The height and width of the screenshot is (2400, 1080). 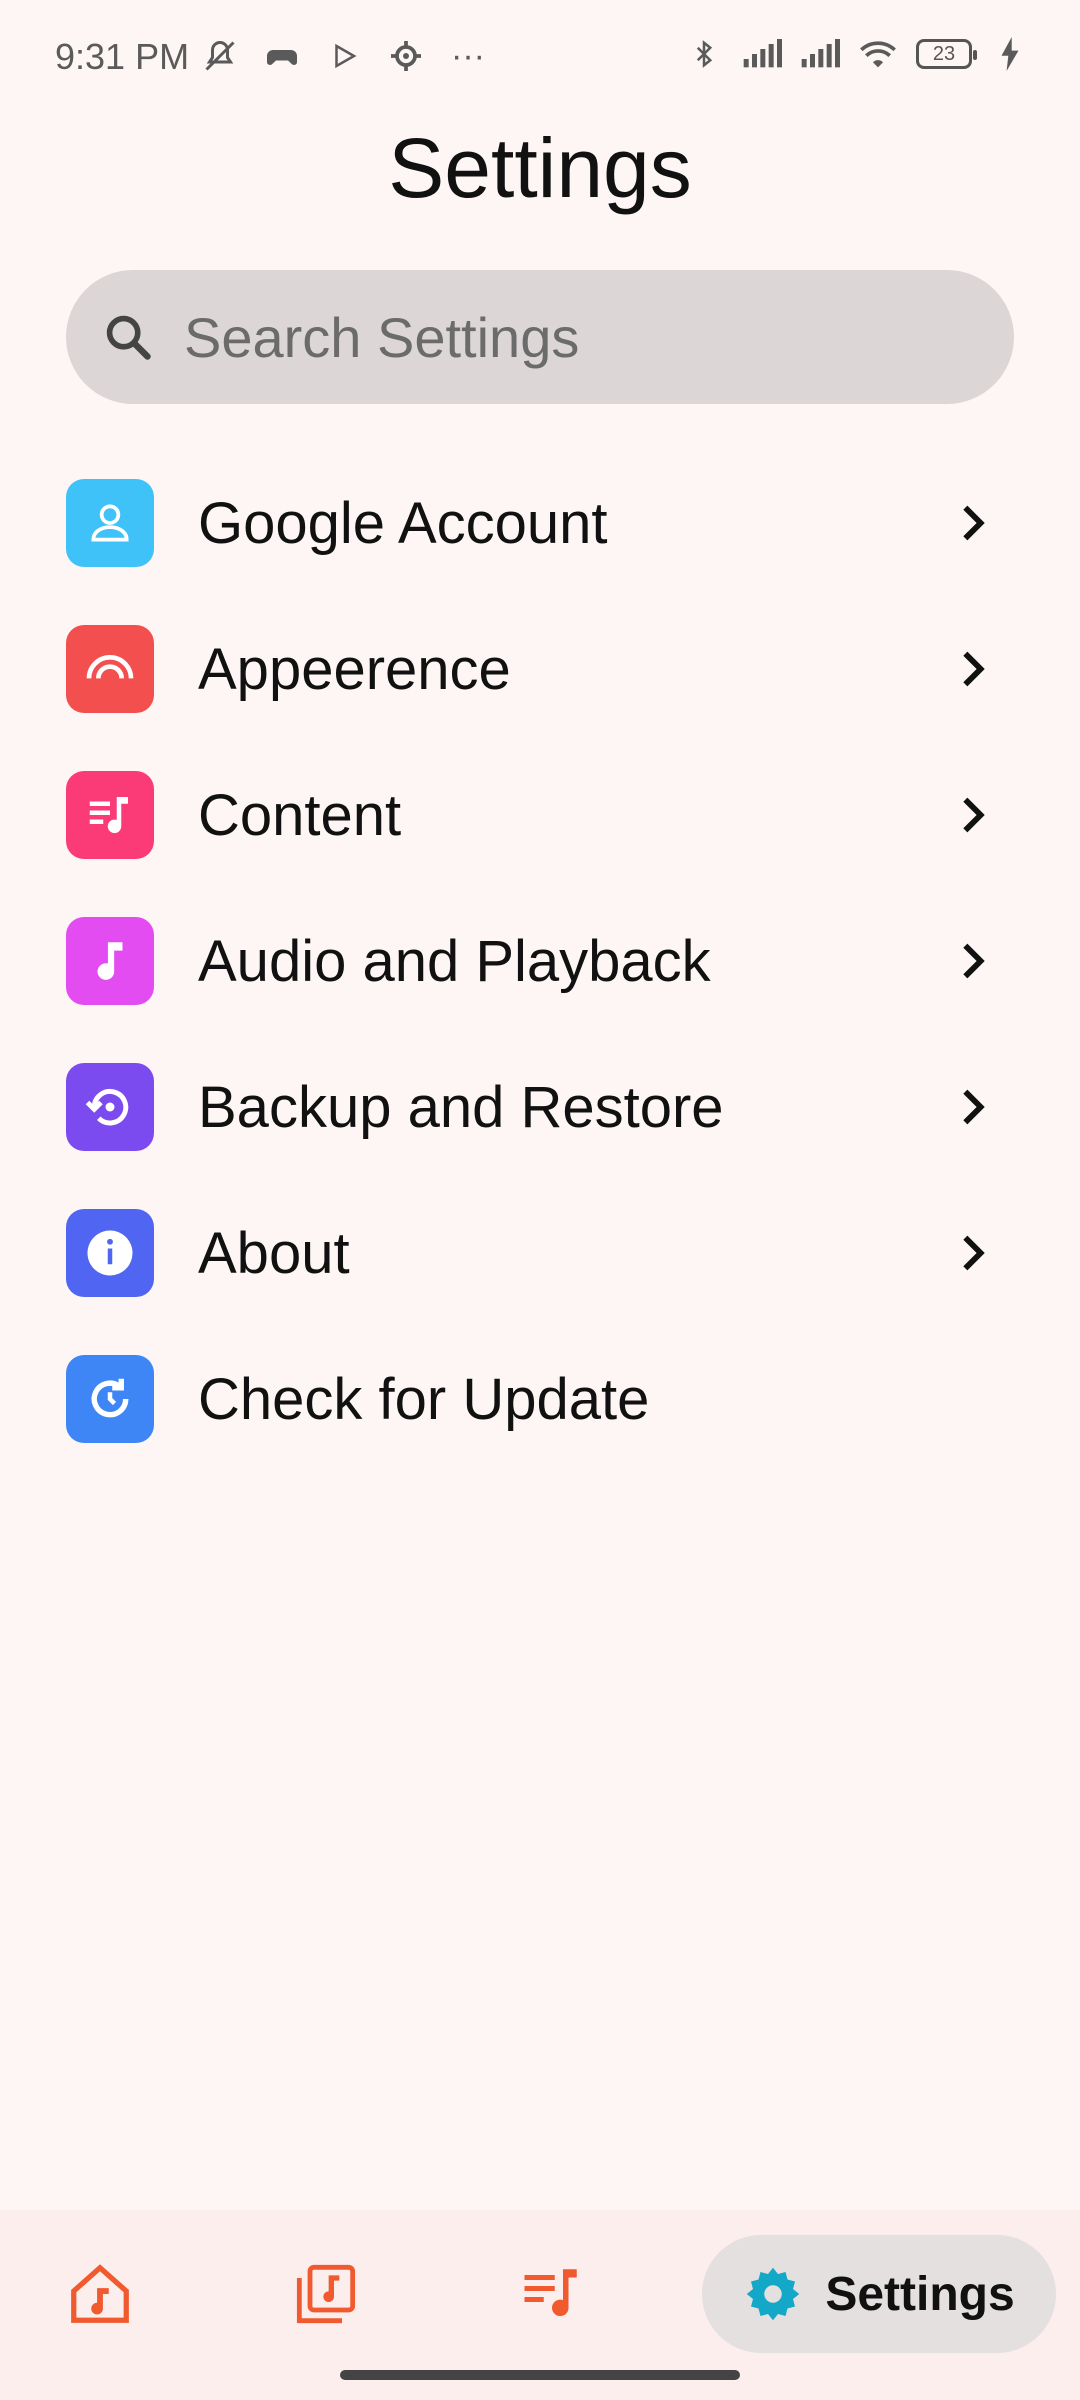 What do you see at coordinates (403, 523) in the screenshot?
I see `settings-item-label: Google Account` at bounding box center [403, 523].